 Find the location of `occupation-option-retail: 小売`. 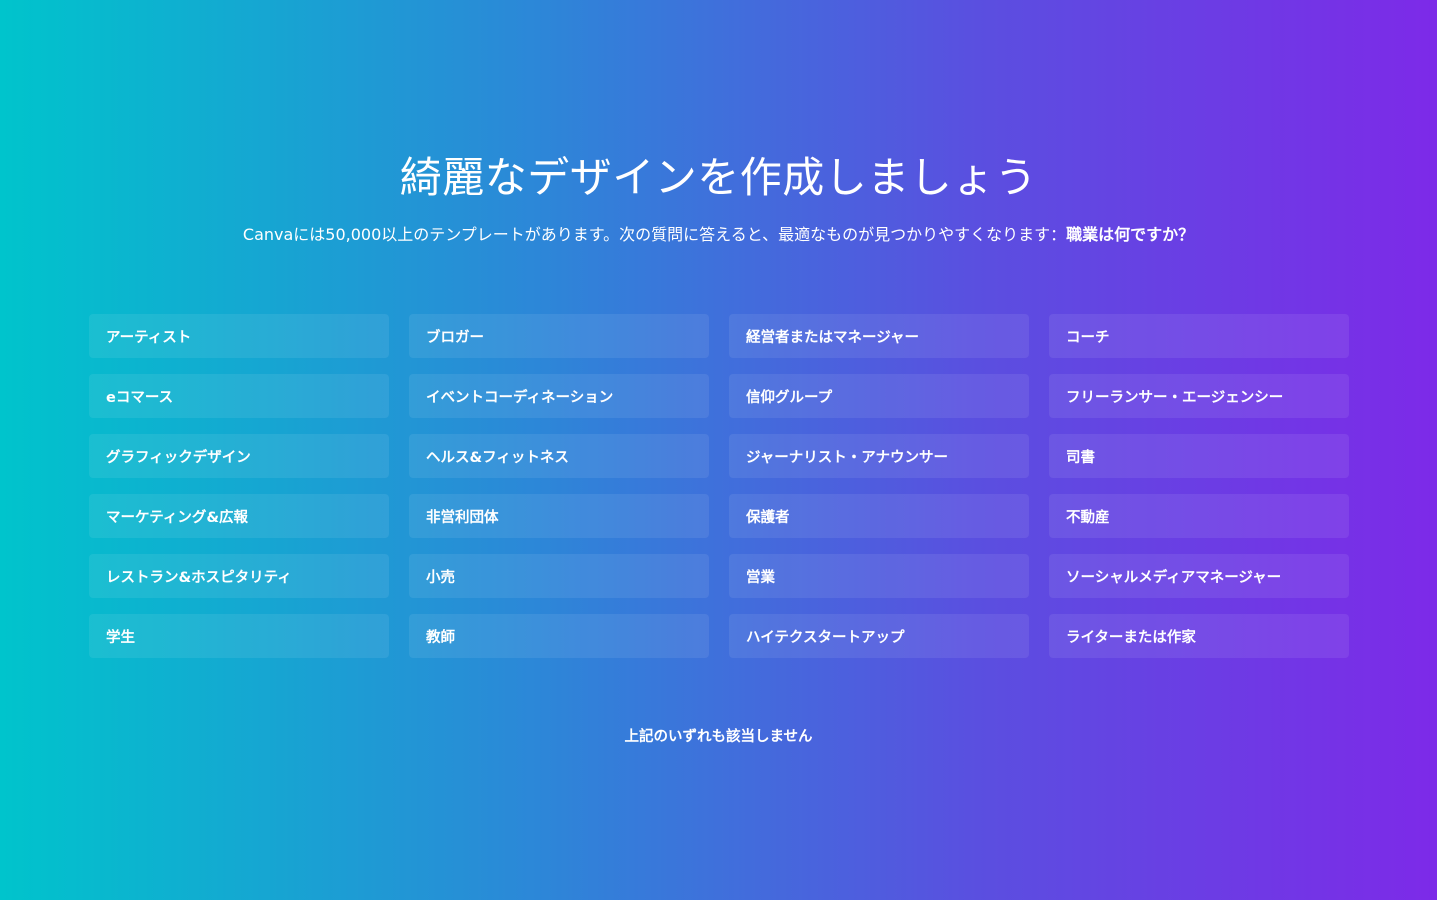

occupation-option-retail: 小売 is located at coordinates (559, 576).